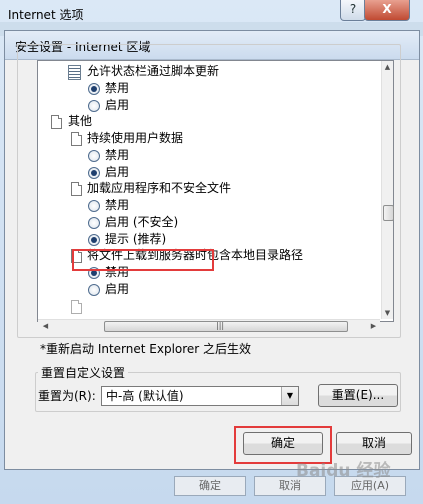 Image resolution: width=423 pixels, height=504 pixels. I want to click on option-label: 提示 (推荐), so click(136, 239).